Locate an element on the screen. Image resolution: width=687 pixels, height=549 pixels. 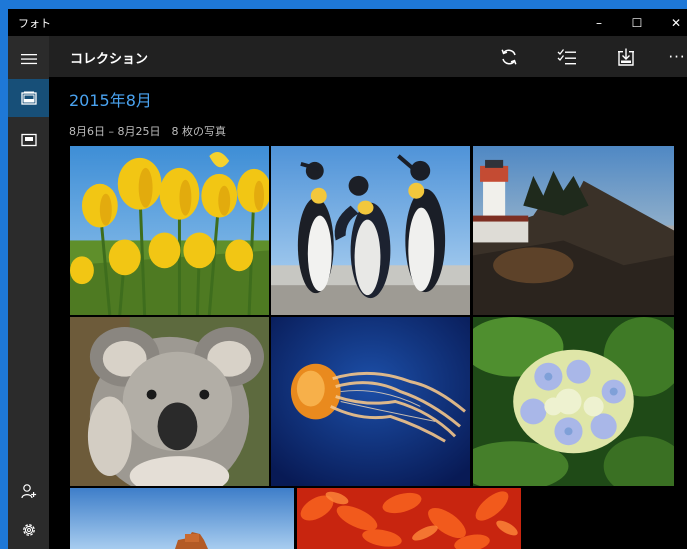
nav-item-settings is located at coordinates (28, 530).